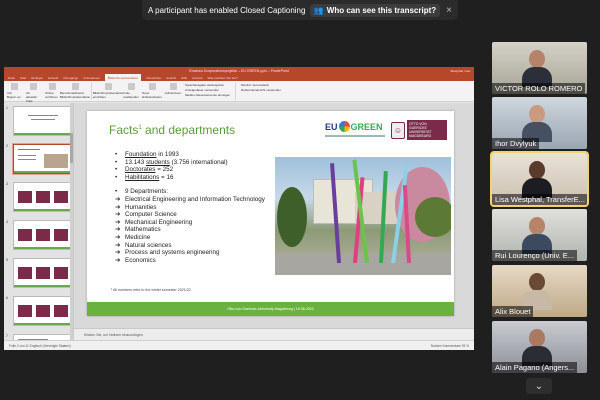 The height and width of the screenshot is (400, 600). Describe the element at coordinates (223, 78) in the screenshot. I see `tell-me-search: Was möchten Sie tun?` at that location.